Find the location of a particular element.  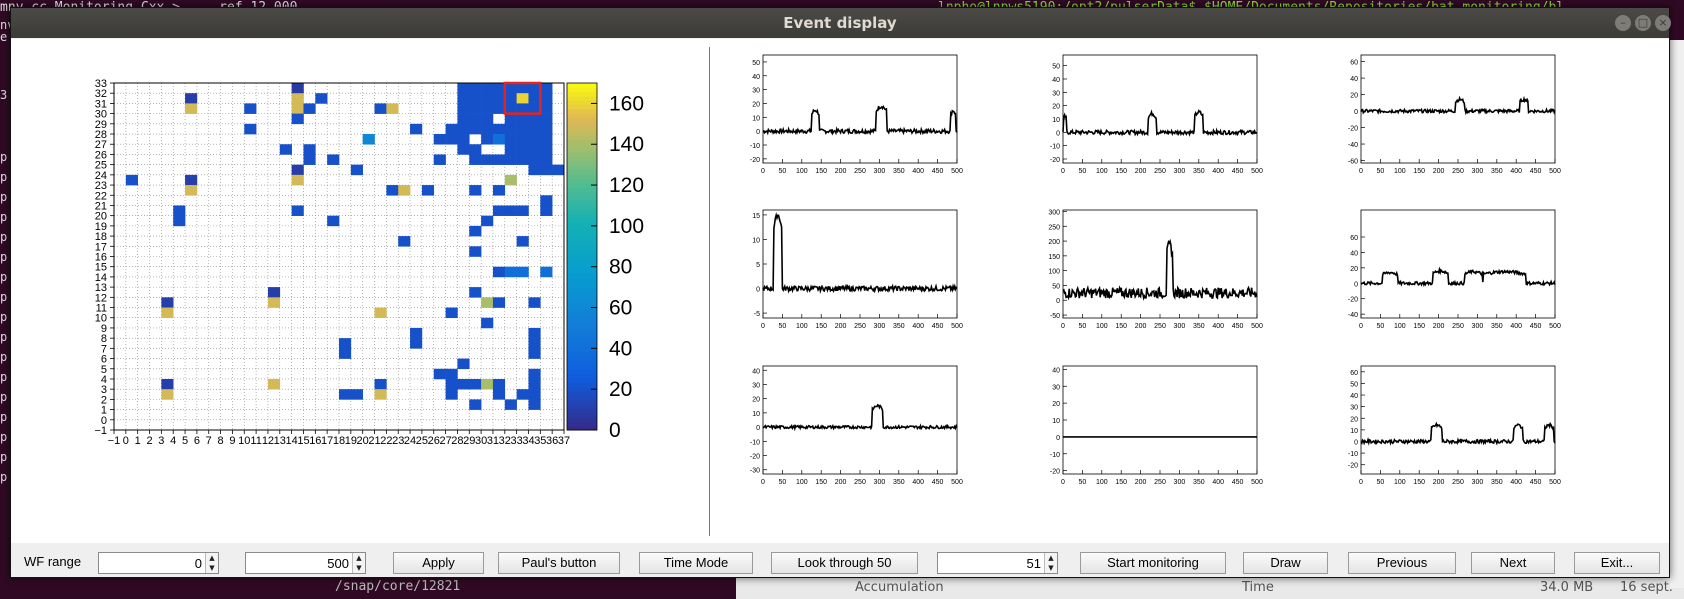

draw-button: Draw is located at coordinates (1285, 563).